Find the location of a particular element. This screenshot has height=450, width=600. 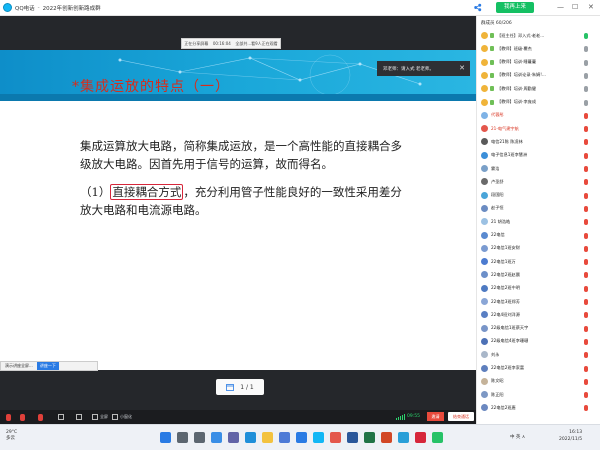

photos-icon is located at coordinates (403, 437).